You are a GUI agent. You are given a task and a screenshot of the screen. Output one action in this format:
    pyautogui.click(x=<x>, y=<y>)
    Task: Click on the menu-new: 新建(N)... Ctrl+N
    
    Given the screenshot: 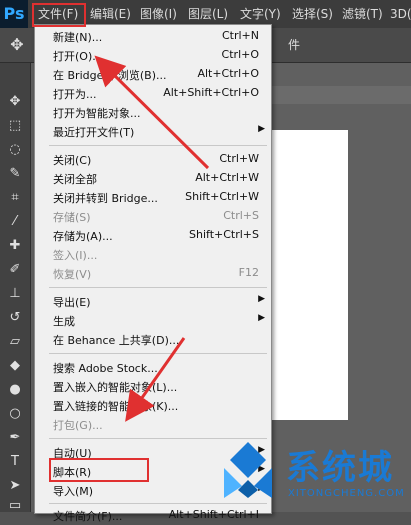 What is the action you would take?
    pyautogui.click(x=153, y=36)
    